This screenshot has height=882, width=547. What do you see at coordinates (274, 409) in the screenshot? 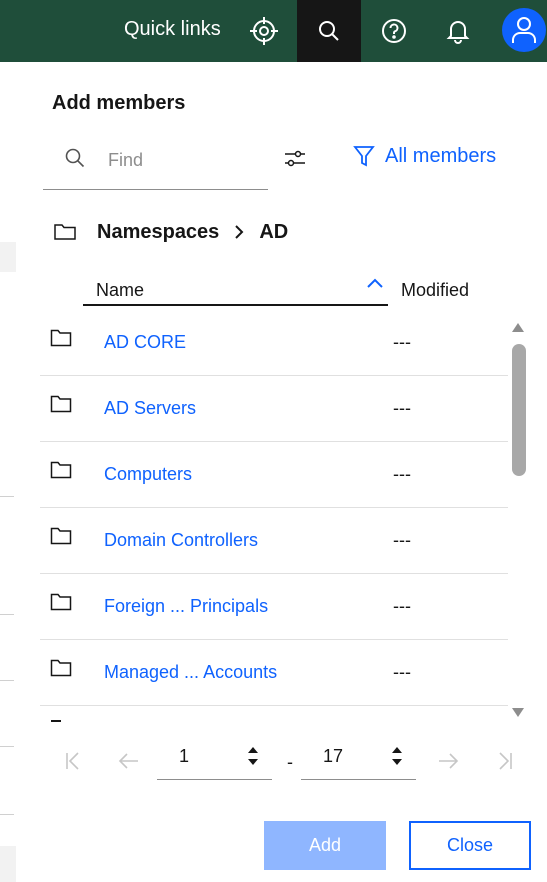
I see `list-item: AD Servers ---` at bounding box center [274, 409].